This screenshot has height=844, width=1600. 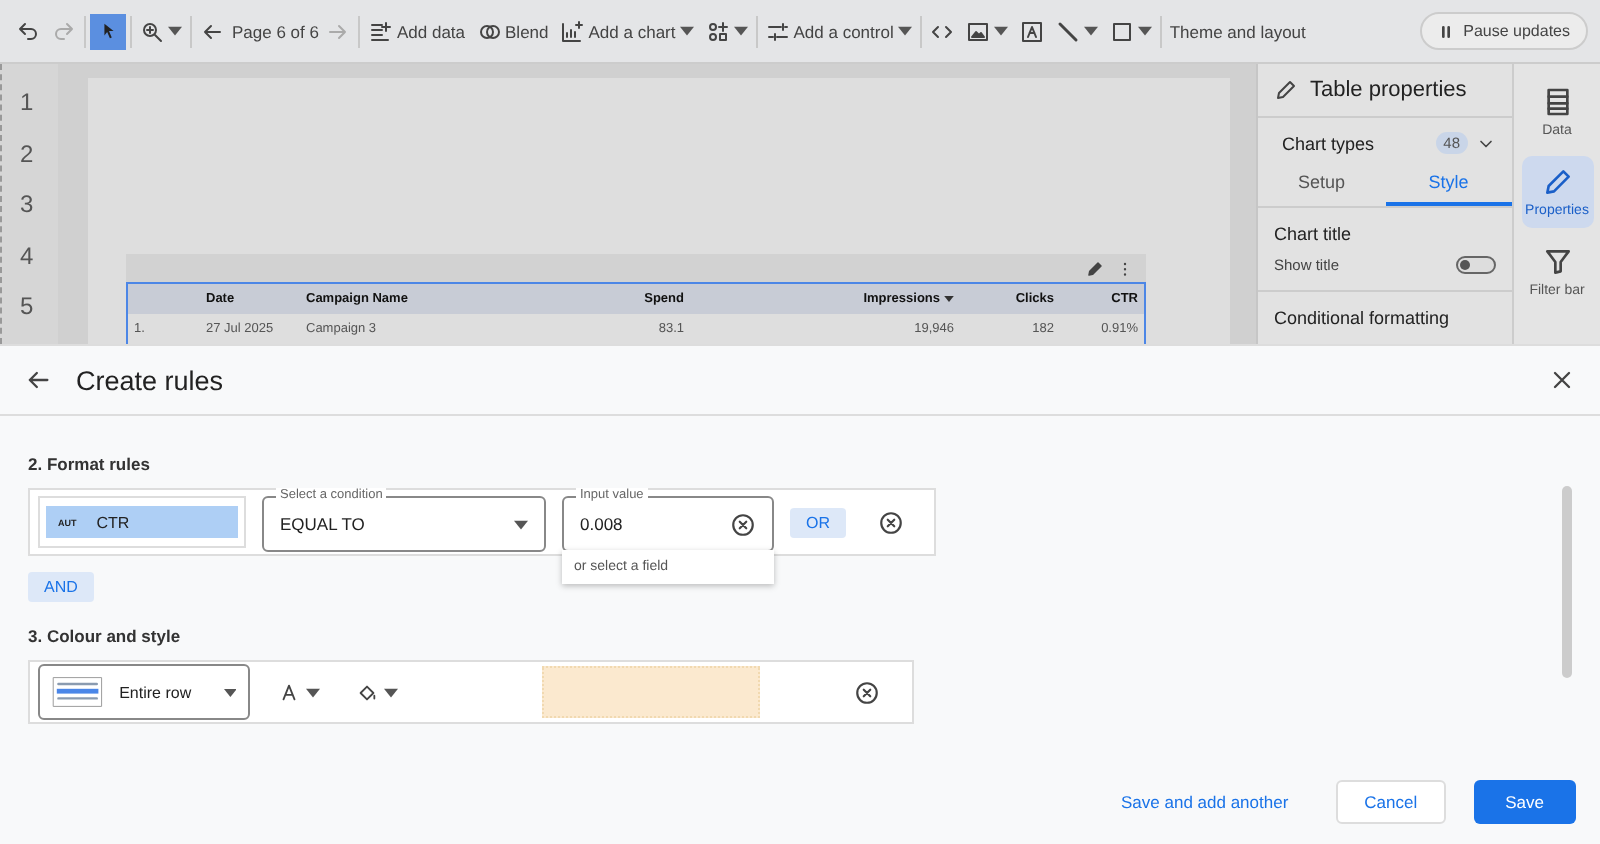 I want to click on shapes-icon, so click(x=717, y=31).